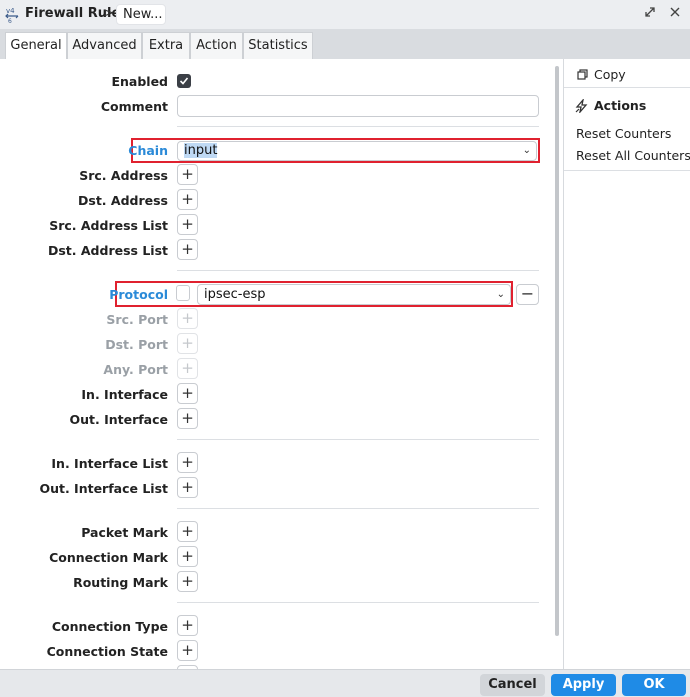 Image resolution: width=690 pixels, height=697 pixels. What do you see at coordinates (187, 581) in the screenshot?
I see `routing-mark-add-button: +` at bounding box center [187, 581].